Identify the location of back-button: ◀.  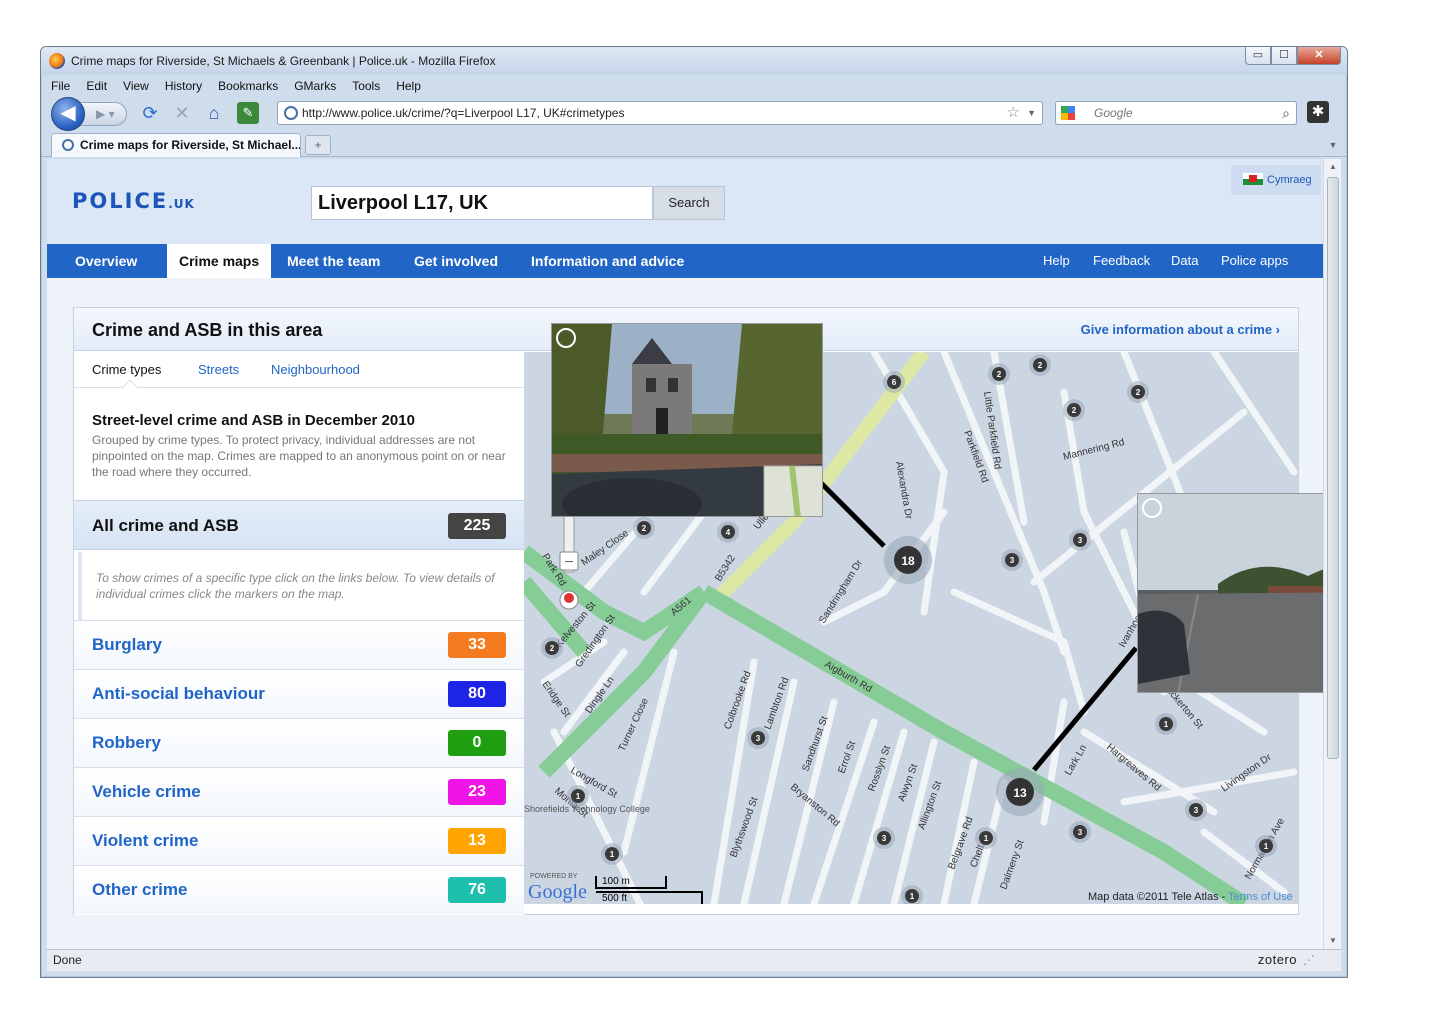
(68, 114).